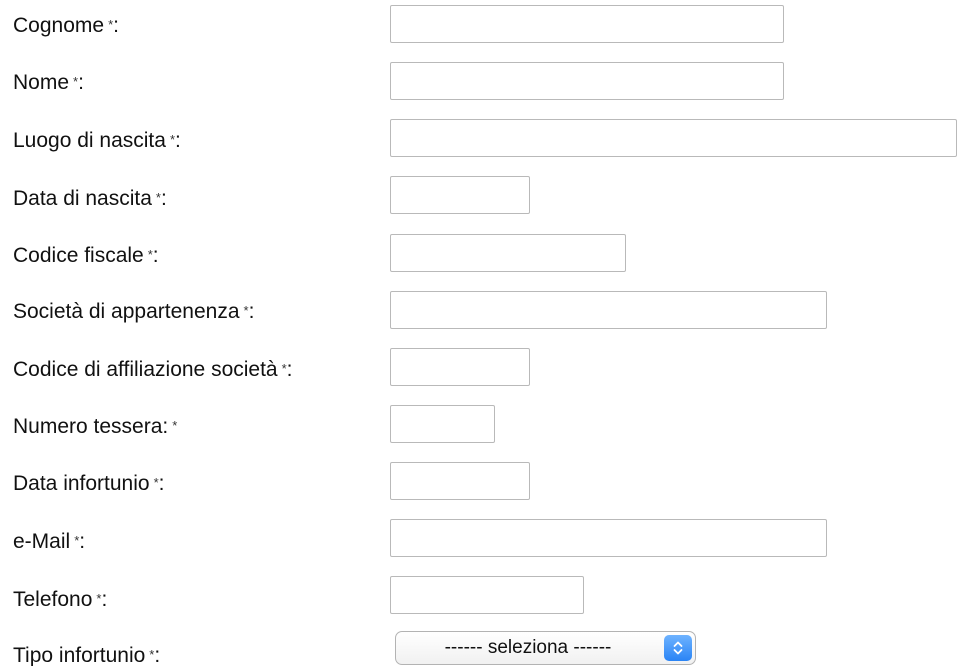  I want to click on label-luogo-di-nascita: Luogo di nascita *:, so click(97, 140).